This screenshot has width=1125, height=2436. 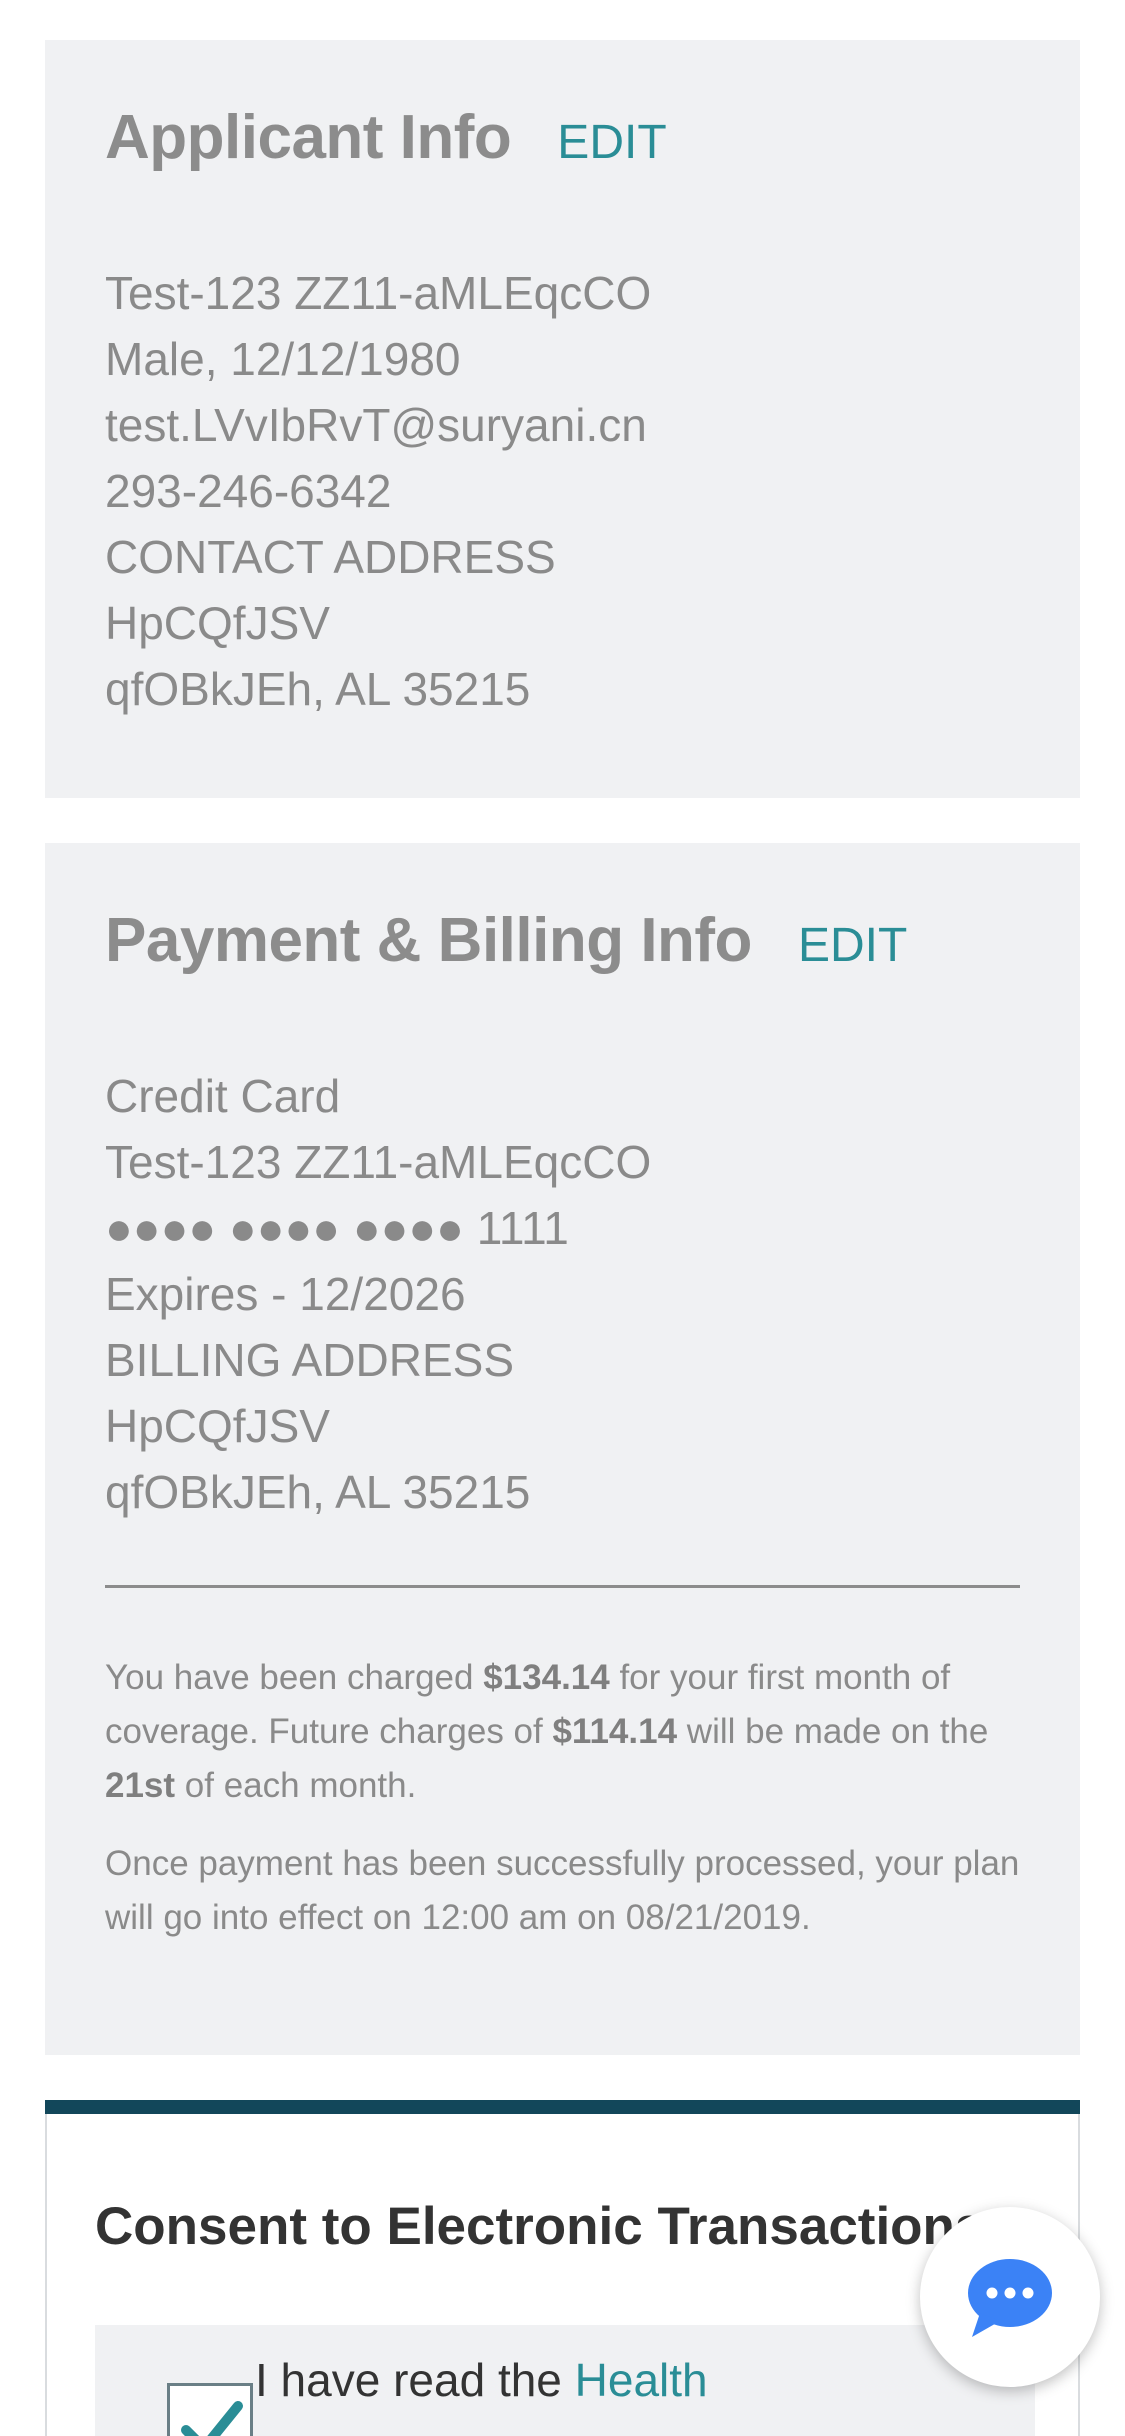 What do you see at coordinates (296, 1785) in the screenshot?
I see `charge-notice-text-4: of each month.` at bounding box center [296, 1785].